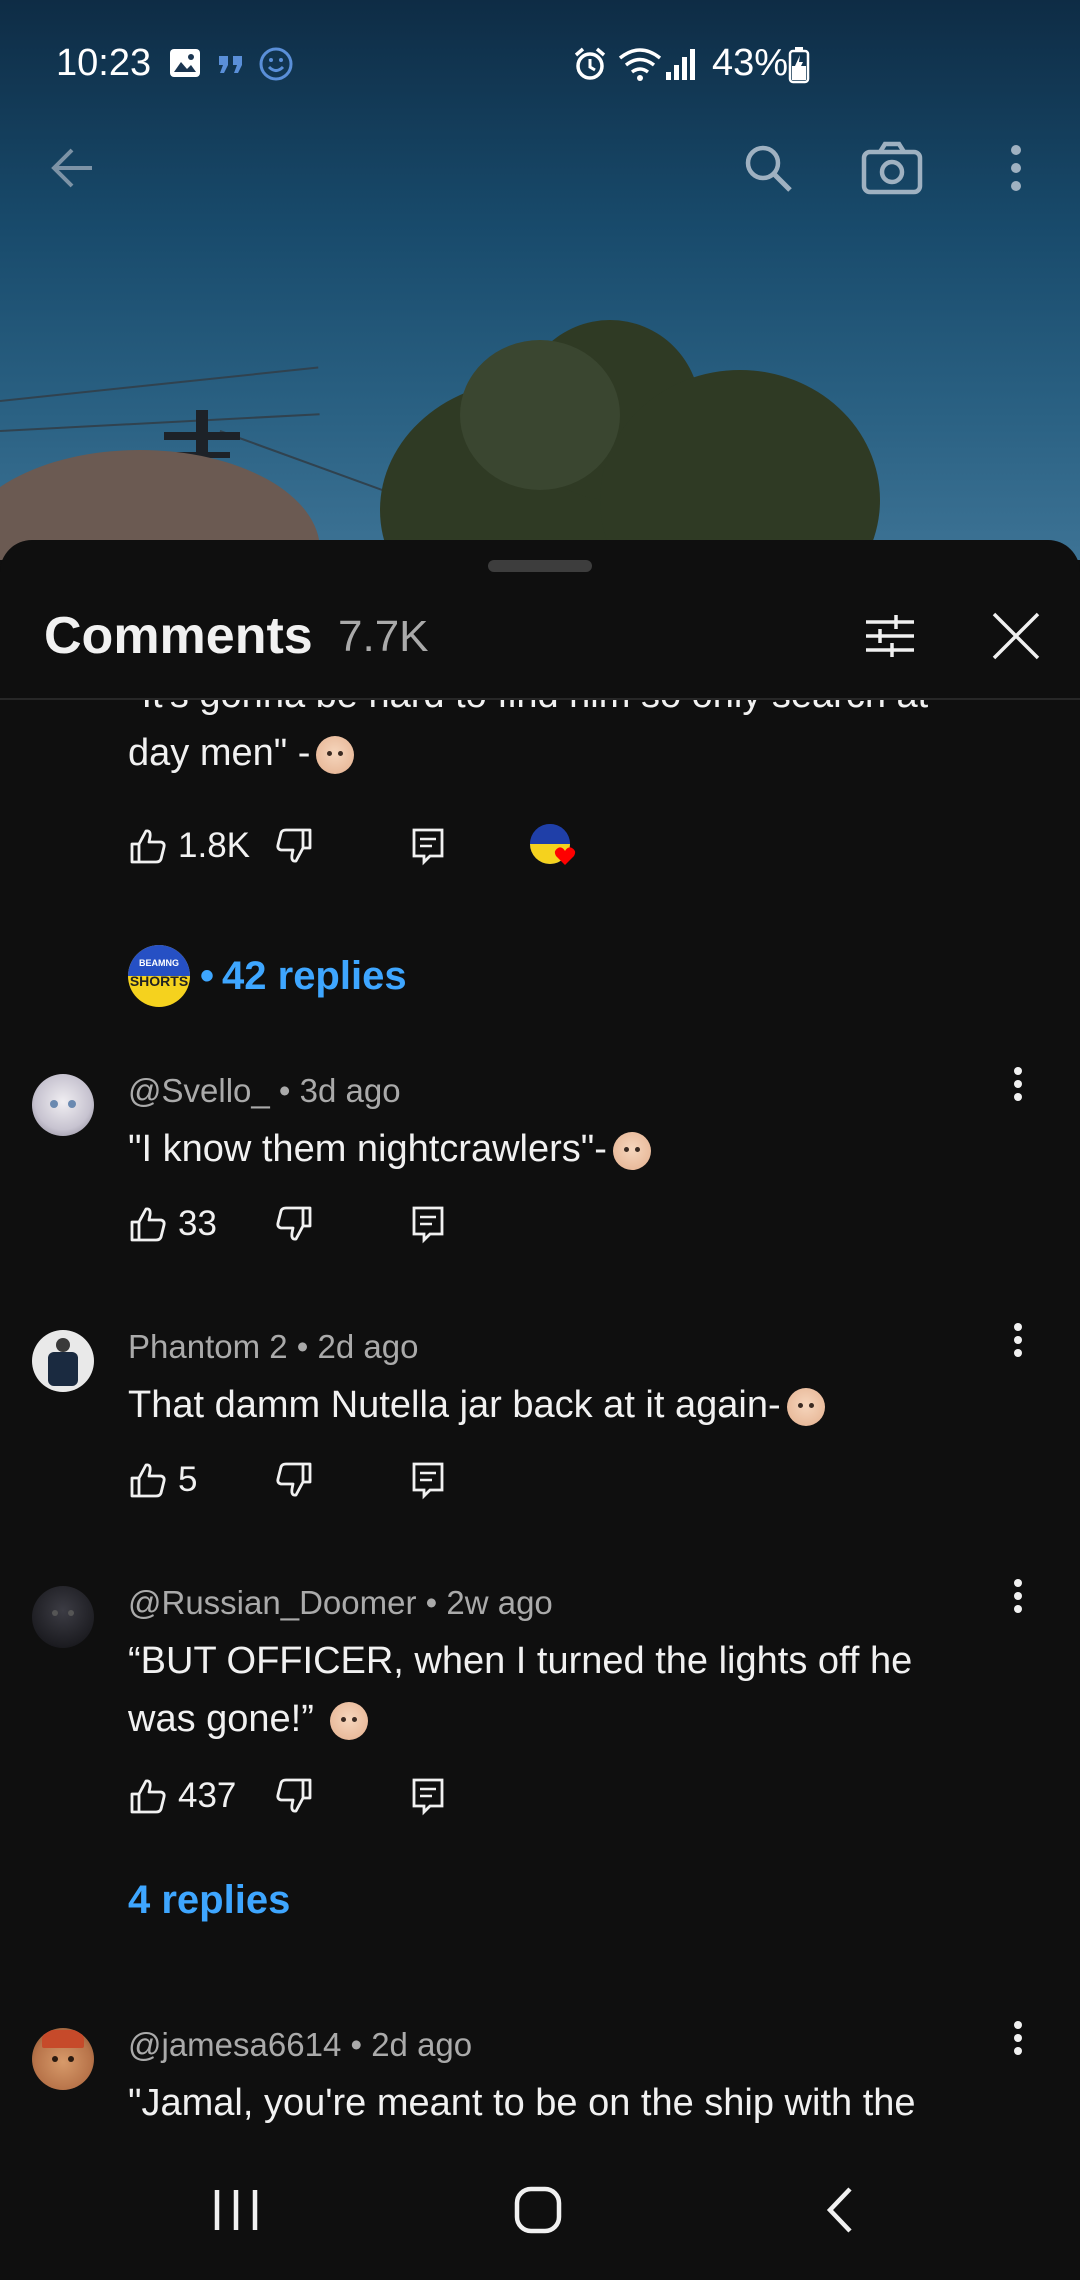 The height and width of the screenshot is (2280, 1080). Describe the element at coordinates (1016, 636) in the screenshot. I see `close-icon` at that location.